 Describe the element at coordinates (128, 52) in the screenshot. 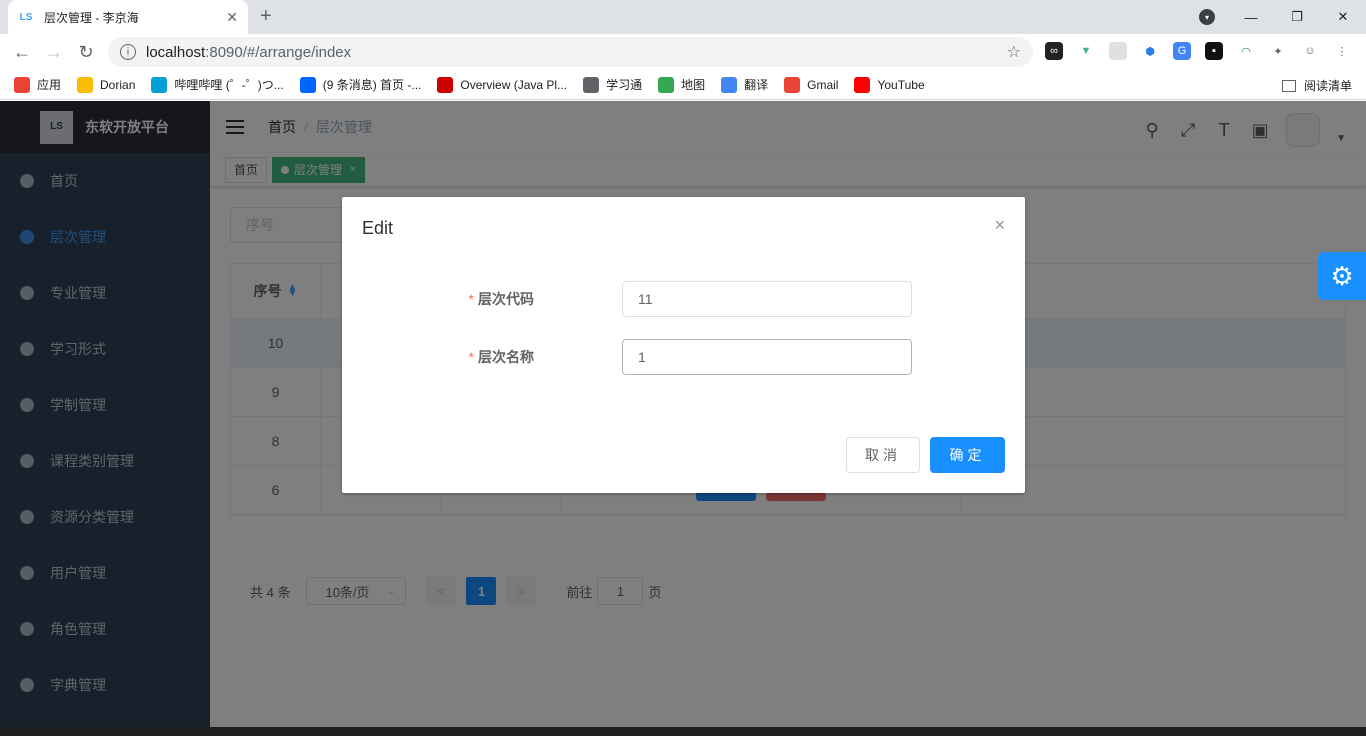

I see `site-info-icon: i` at that location.